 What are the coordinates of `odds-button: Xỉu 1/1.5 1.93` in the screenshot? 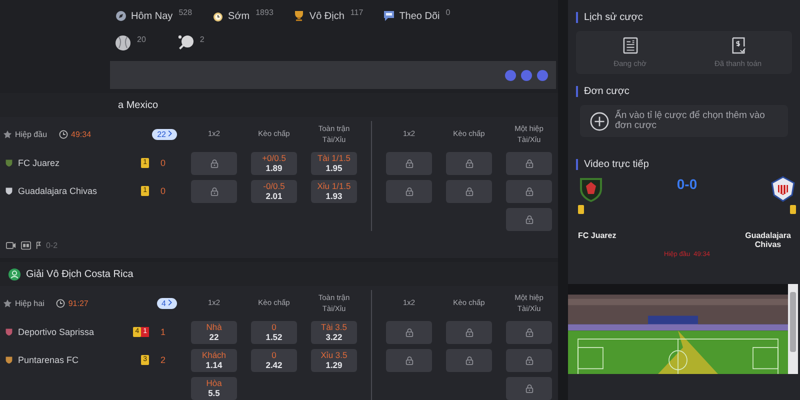 It's located at (334, 191).